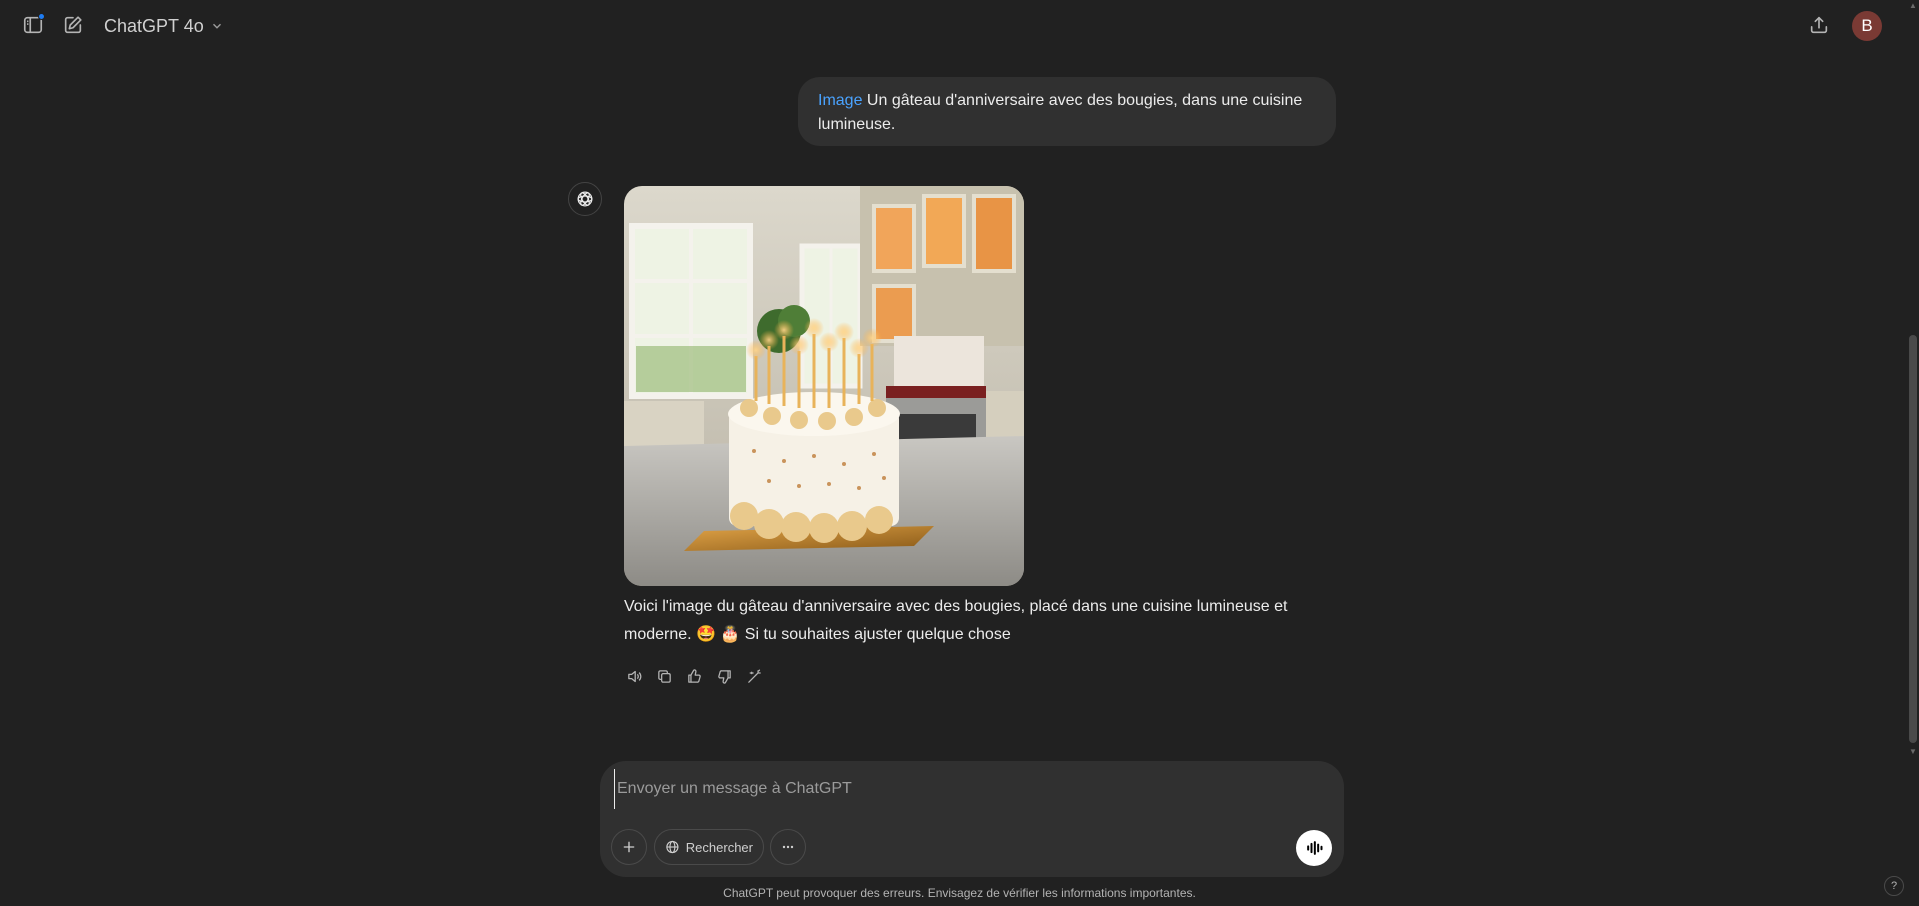 This screenshot has height=906, width=1919. Describe the element at coordinates (1913, 752) in the screenshot. I see `scroll-down-arrow: ▼` at that location.